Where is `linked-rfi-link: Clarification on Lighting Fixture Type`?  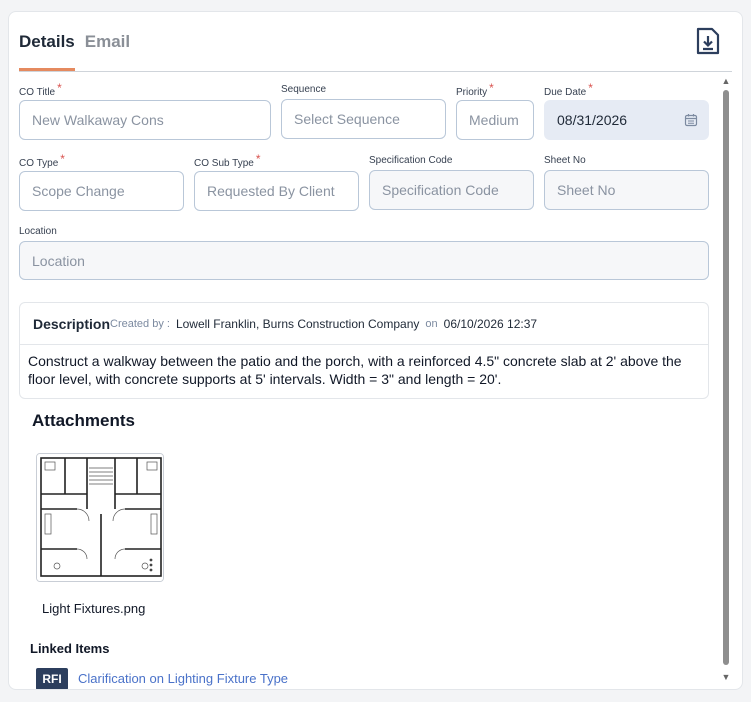
linked-rfi-link: Clarification on Lighting Fixture Type is located at coordinates (183, 678).